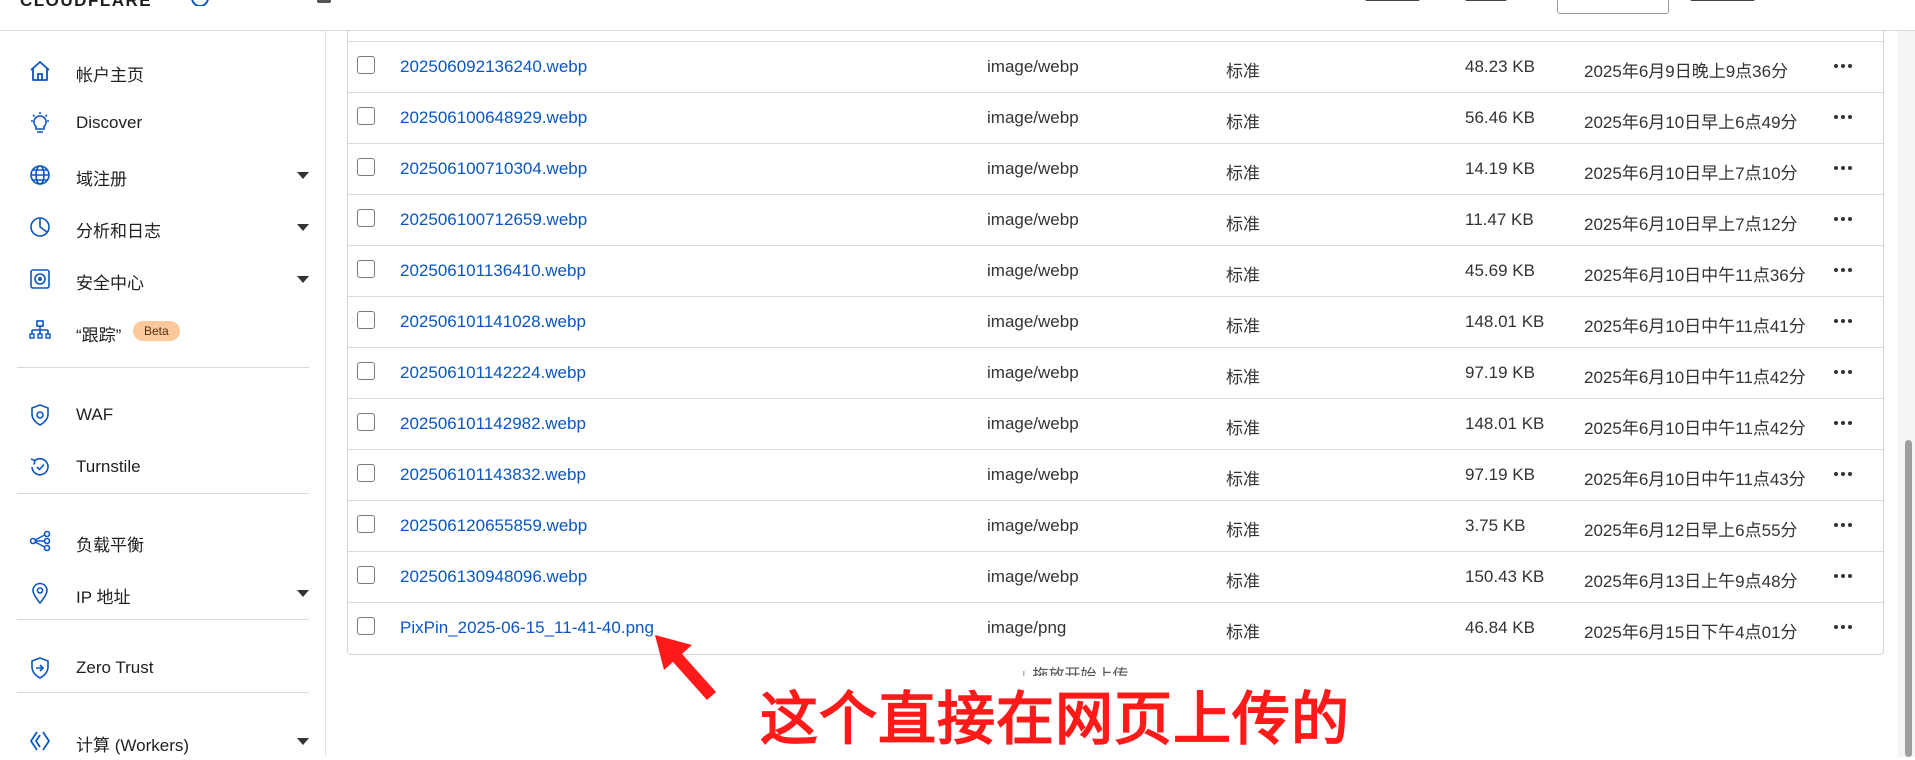  What do you see at coordinates (493, 526) in the screenshot?
I see `object-name-link: 202506120655859.webp` at bounding box center [493, 526].